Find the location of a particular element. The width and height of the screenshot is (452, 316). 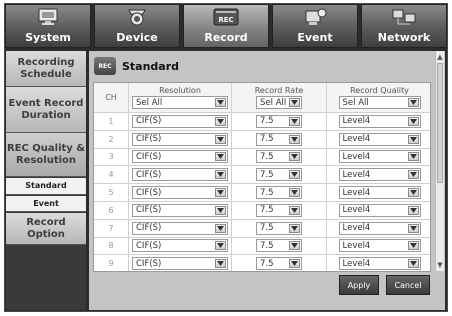

menu-event: Event is located at coordinates (46, 204).